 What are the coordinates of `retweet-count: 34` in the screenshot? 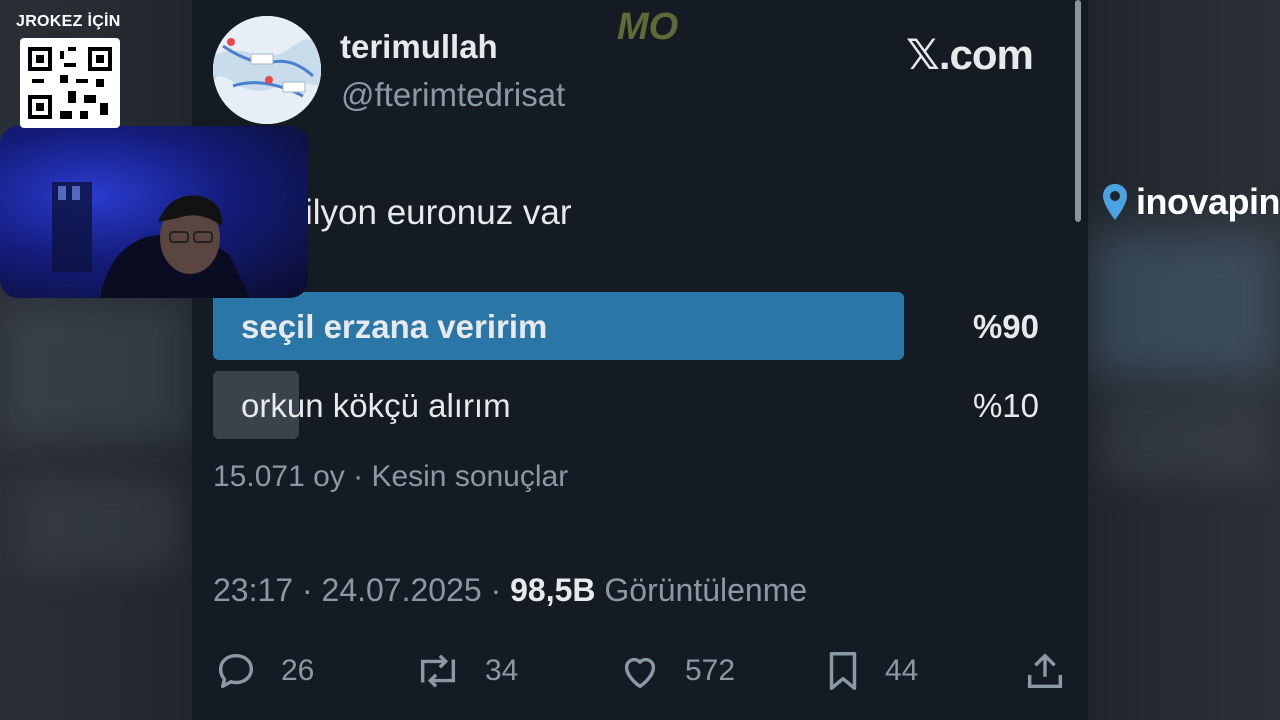 It's located at (502, 670).